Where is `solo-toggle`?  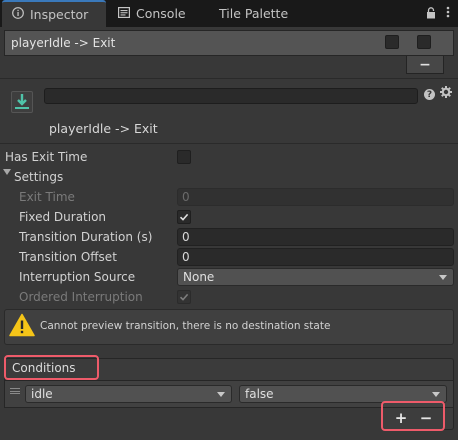 solo-toggle is located at coordinates (392, 42).